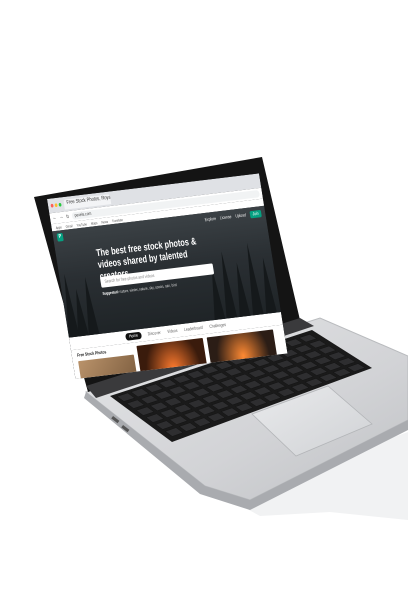  What do you see at coordinates (81, 224) in the screenshot?
I see `bookmark-item: YouTube` at bounding box center [81, 224].